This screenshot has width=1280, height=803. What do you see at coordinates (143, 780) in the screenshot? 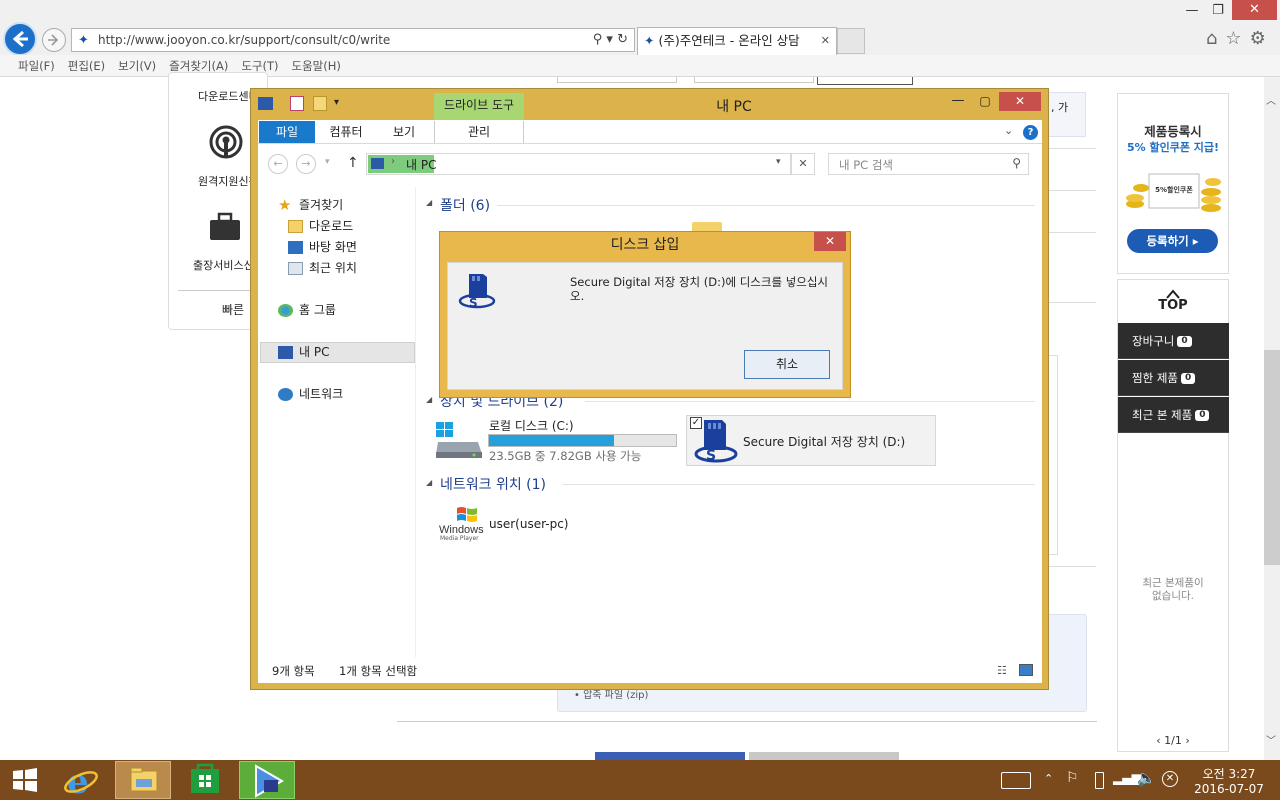
I see `taskbar-explorer` at bounding box center [143, 780].